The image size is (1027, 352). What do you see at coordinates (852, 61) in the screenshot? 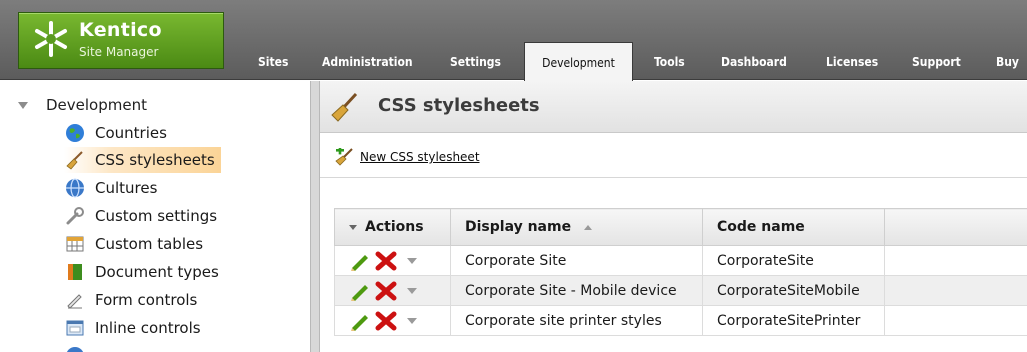
I see `tab-licenses: Licenses` at bounding box center [852, 61].